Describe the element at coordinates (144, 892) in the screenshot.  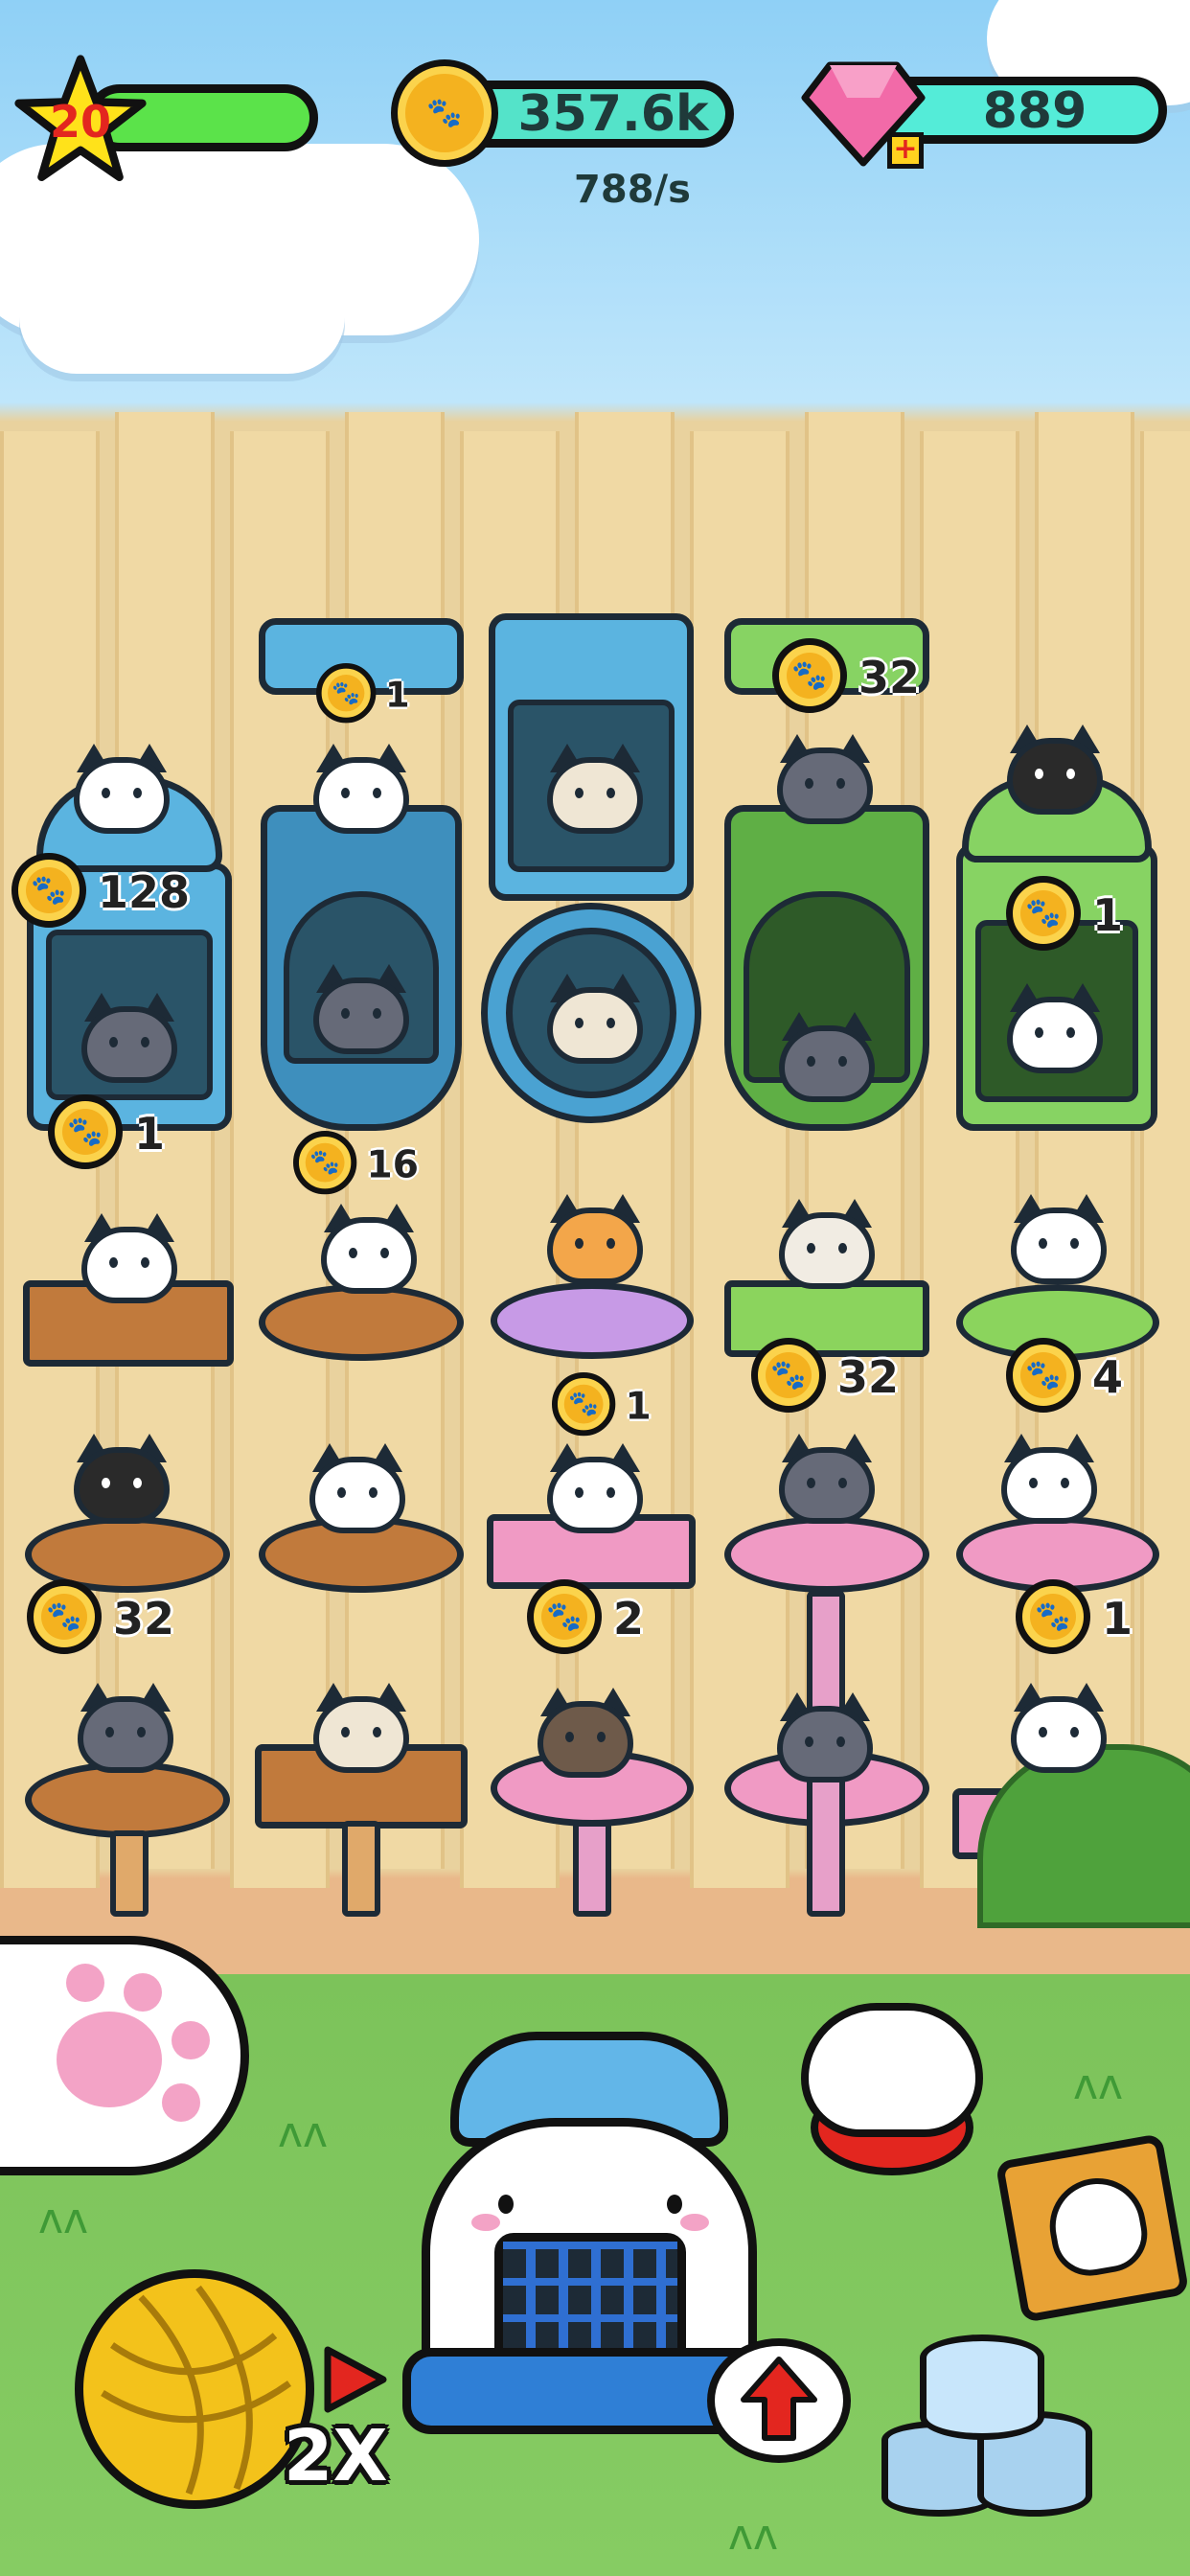
I see `badge-count: 128` at that location.